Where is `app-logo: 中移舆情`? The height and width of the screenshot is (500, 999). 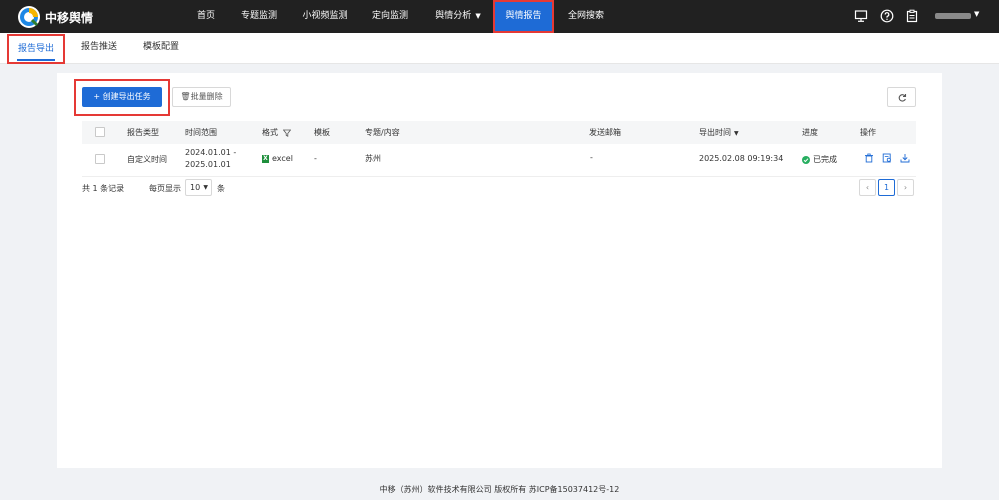 app-logo: 中移舆情 is located at coordinates (55, 17).